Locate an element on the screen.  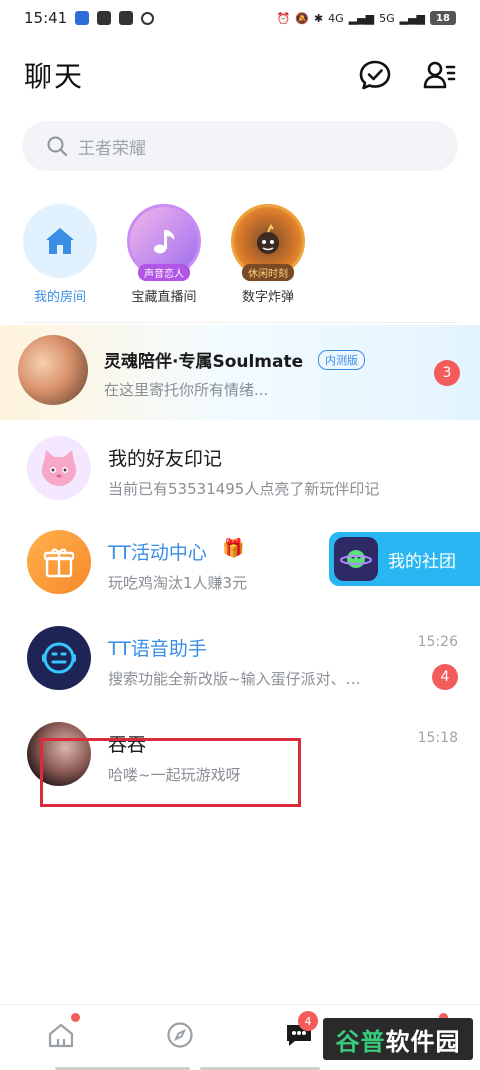
my-club-button: 我的社团 is located at coordinates (404, 559).